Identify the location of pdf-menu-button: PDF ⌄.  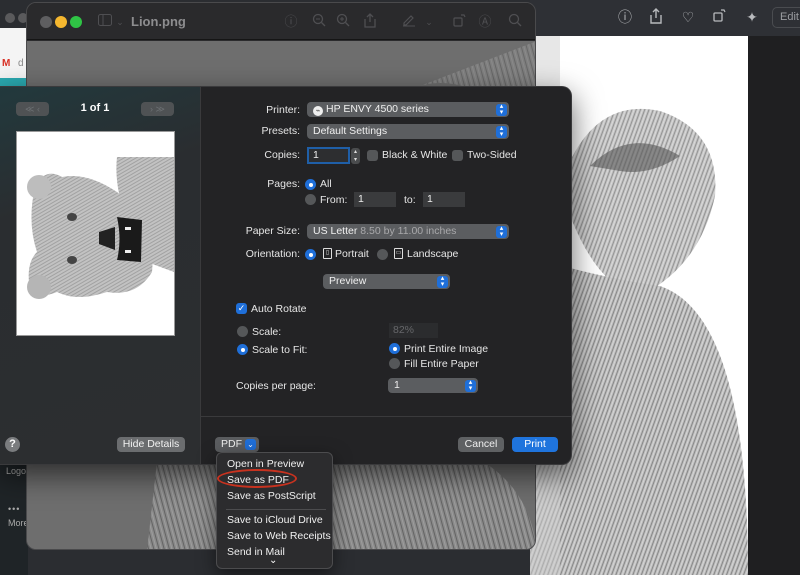
(237, 444).